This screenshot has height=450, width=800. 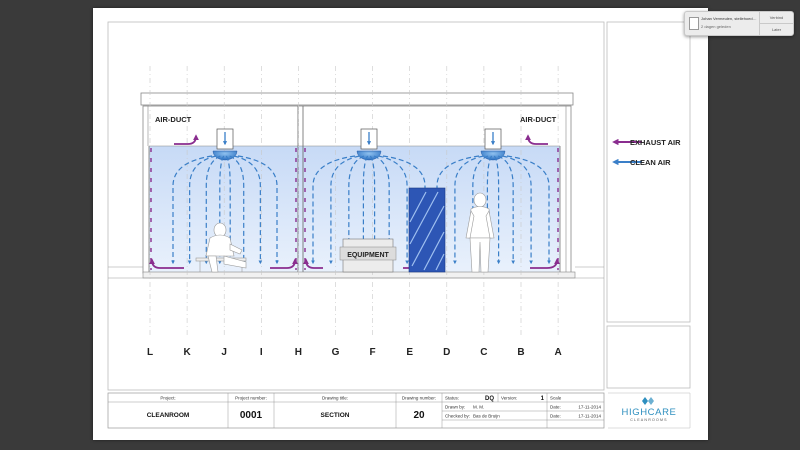 What do you see at coordinates (556, 398) in the screenshot?
I see `scale-label: Scale` at bounding box center [556, 398].